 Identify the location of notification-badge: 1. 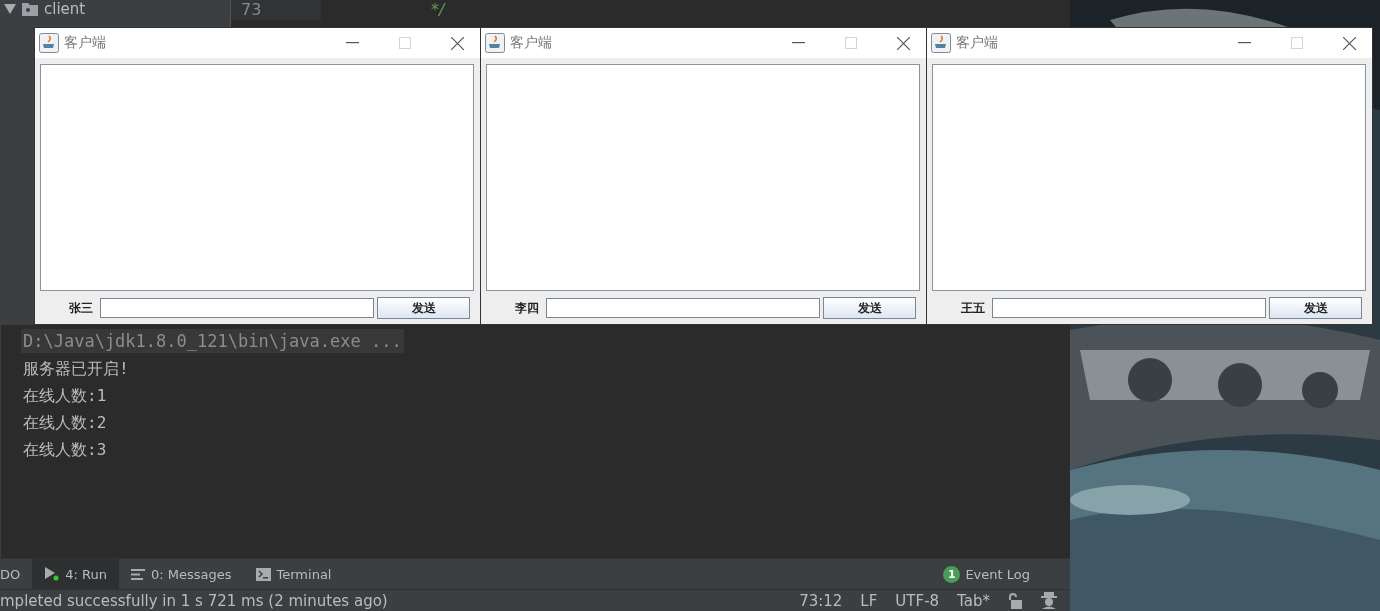
(952, 574).